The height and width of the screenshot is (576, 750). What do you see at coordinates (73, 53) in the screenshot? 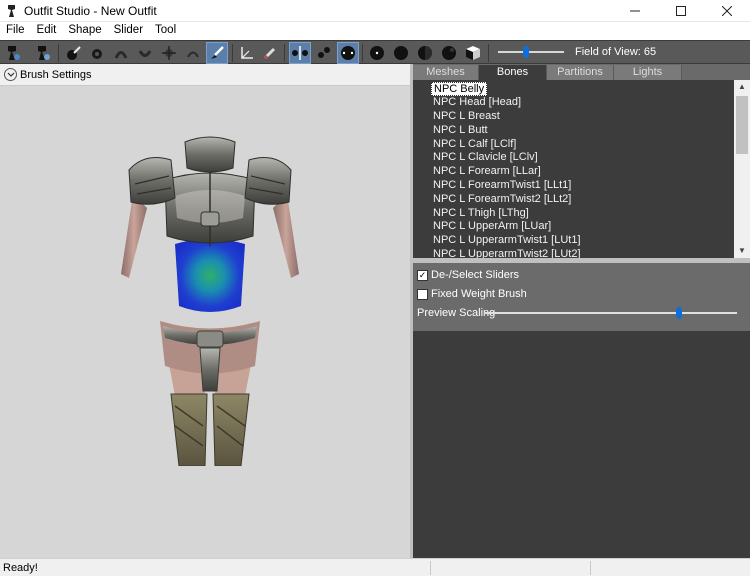
I see `select-brush-button` at bounding box center [73, 53].